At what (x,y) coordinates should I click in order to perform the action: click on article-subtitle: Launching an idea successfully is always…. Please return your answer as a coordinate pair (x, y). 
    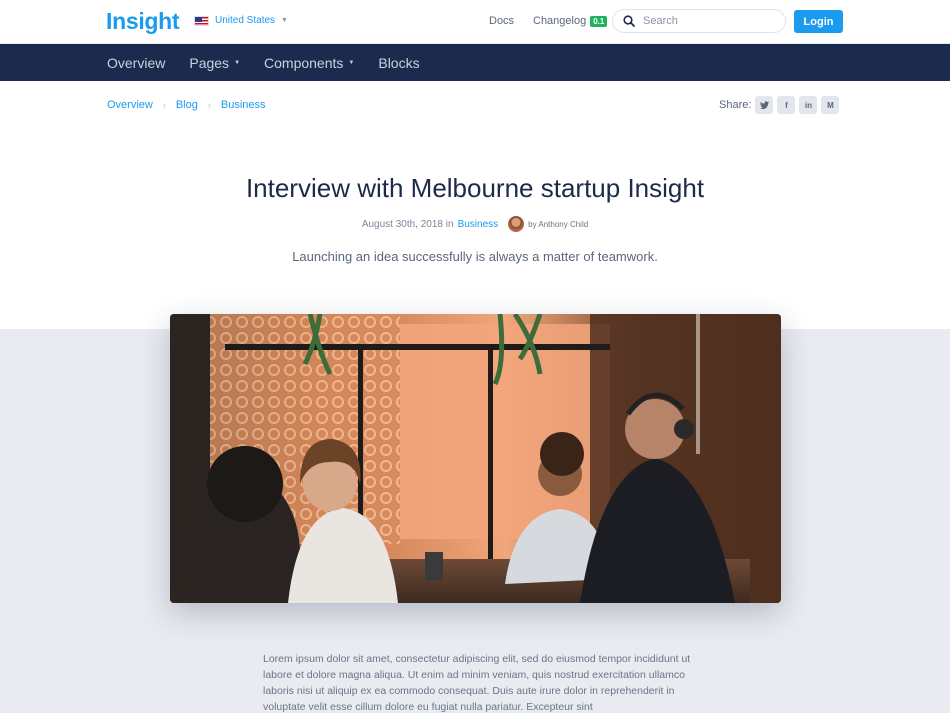
    Looking at the image, I should click on (475, 256).